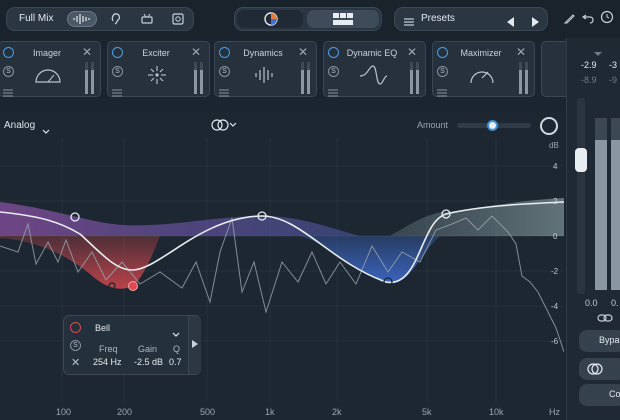 The image size is (620, 420). Describe the element at coordinates (48, 75) in the screenshot. I see `imager-icon` at that location.